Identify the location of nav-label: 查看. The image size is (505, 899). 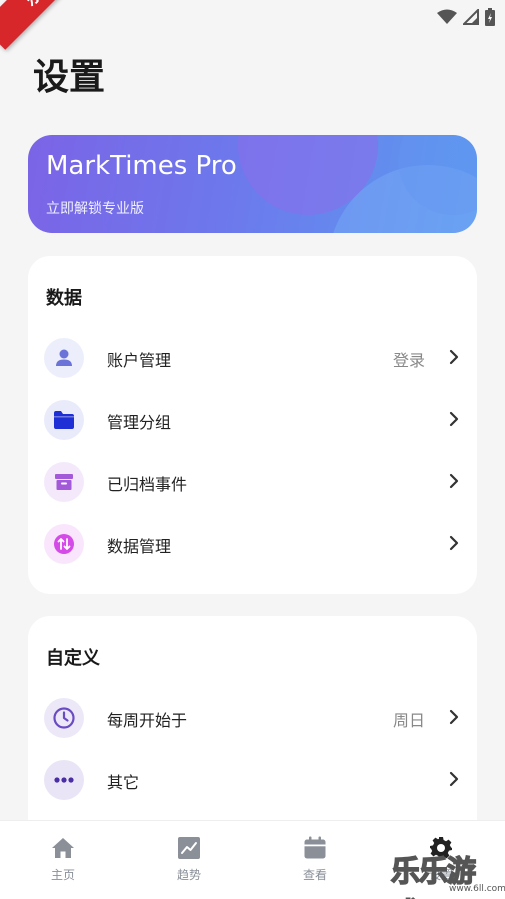
(314, 875).